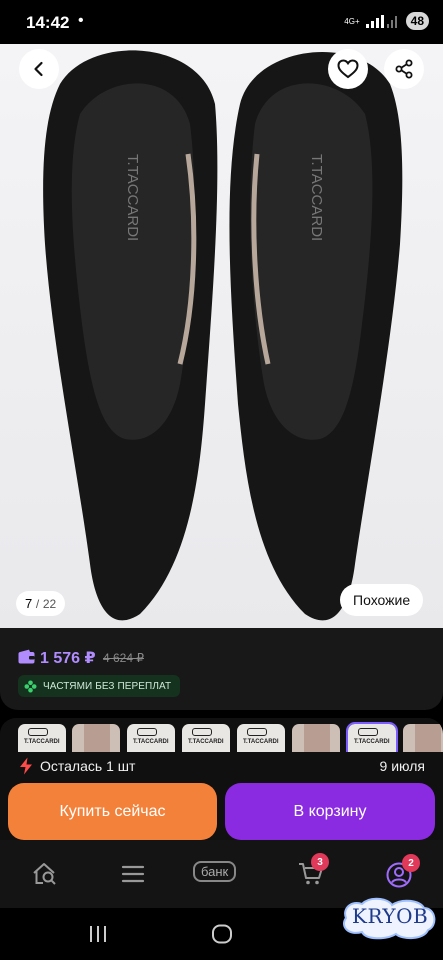 This screenshot has height=960, width=443. I want to click on image-counter: 7 / 22, so click(41, 603).